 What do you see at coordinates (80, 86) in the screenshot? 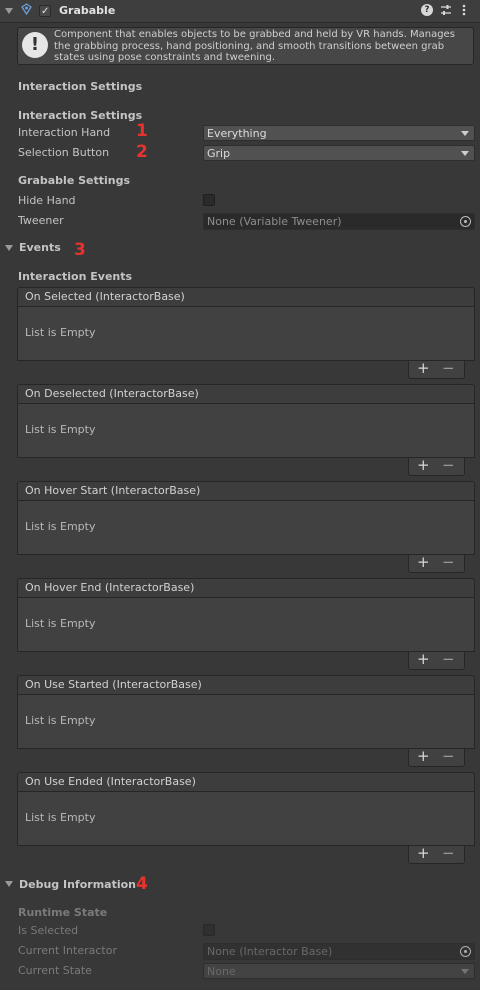
I see `section-interaction-settings-top: Interaction Settings` at bounding box center [80, 86].